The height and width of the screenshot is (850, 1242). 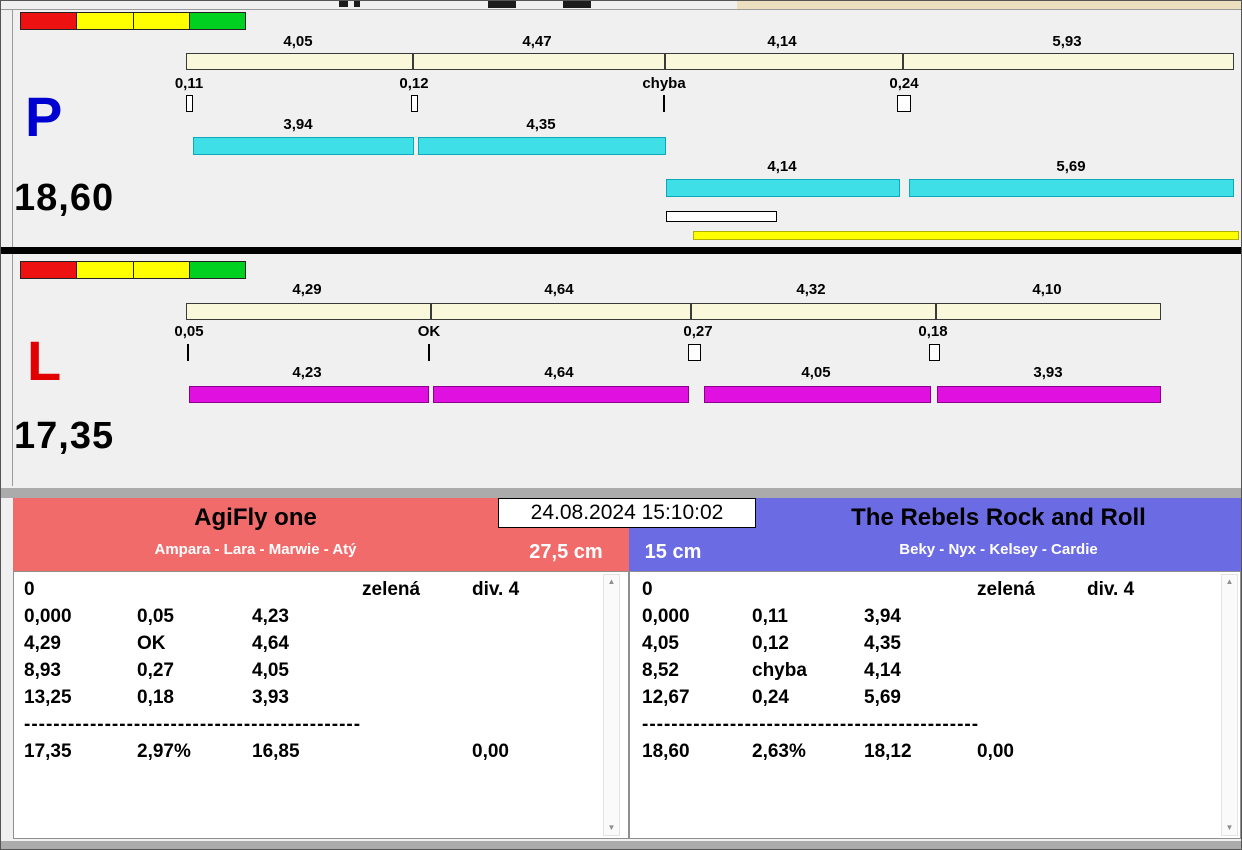 I want to click on bottom-status-bar, so click(x=621, y=845).